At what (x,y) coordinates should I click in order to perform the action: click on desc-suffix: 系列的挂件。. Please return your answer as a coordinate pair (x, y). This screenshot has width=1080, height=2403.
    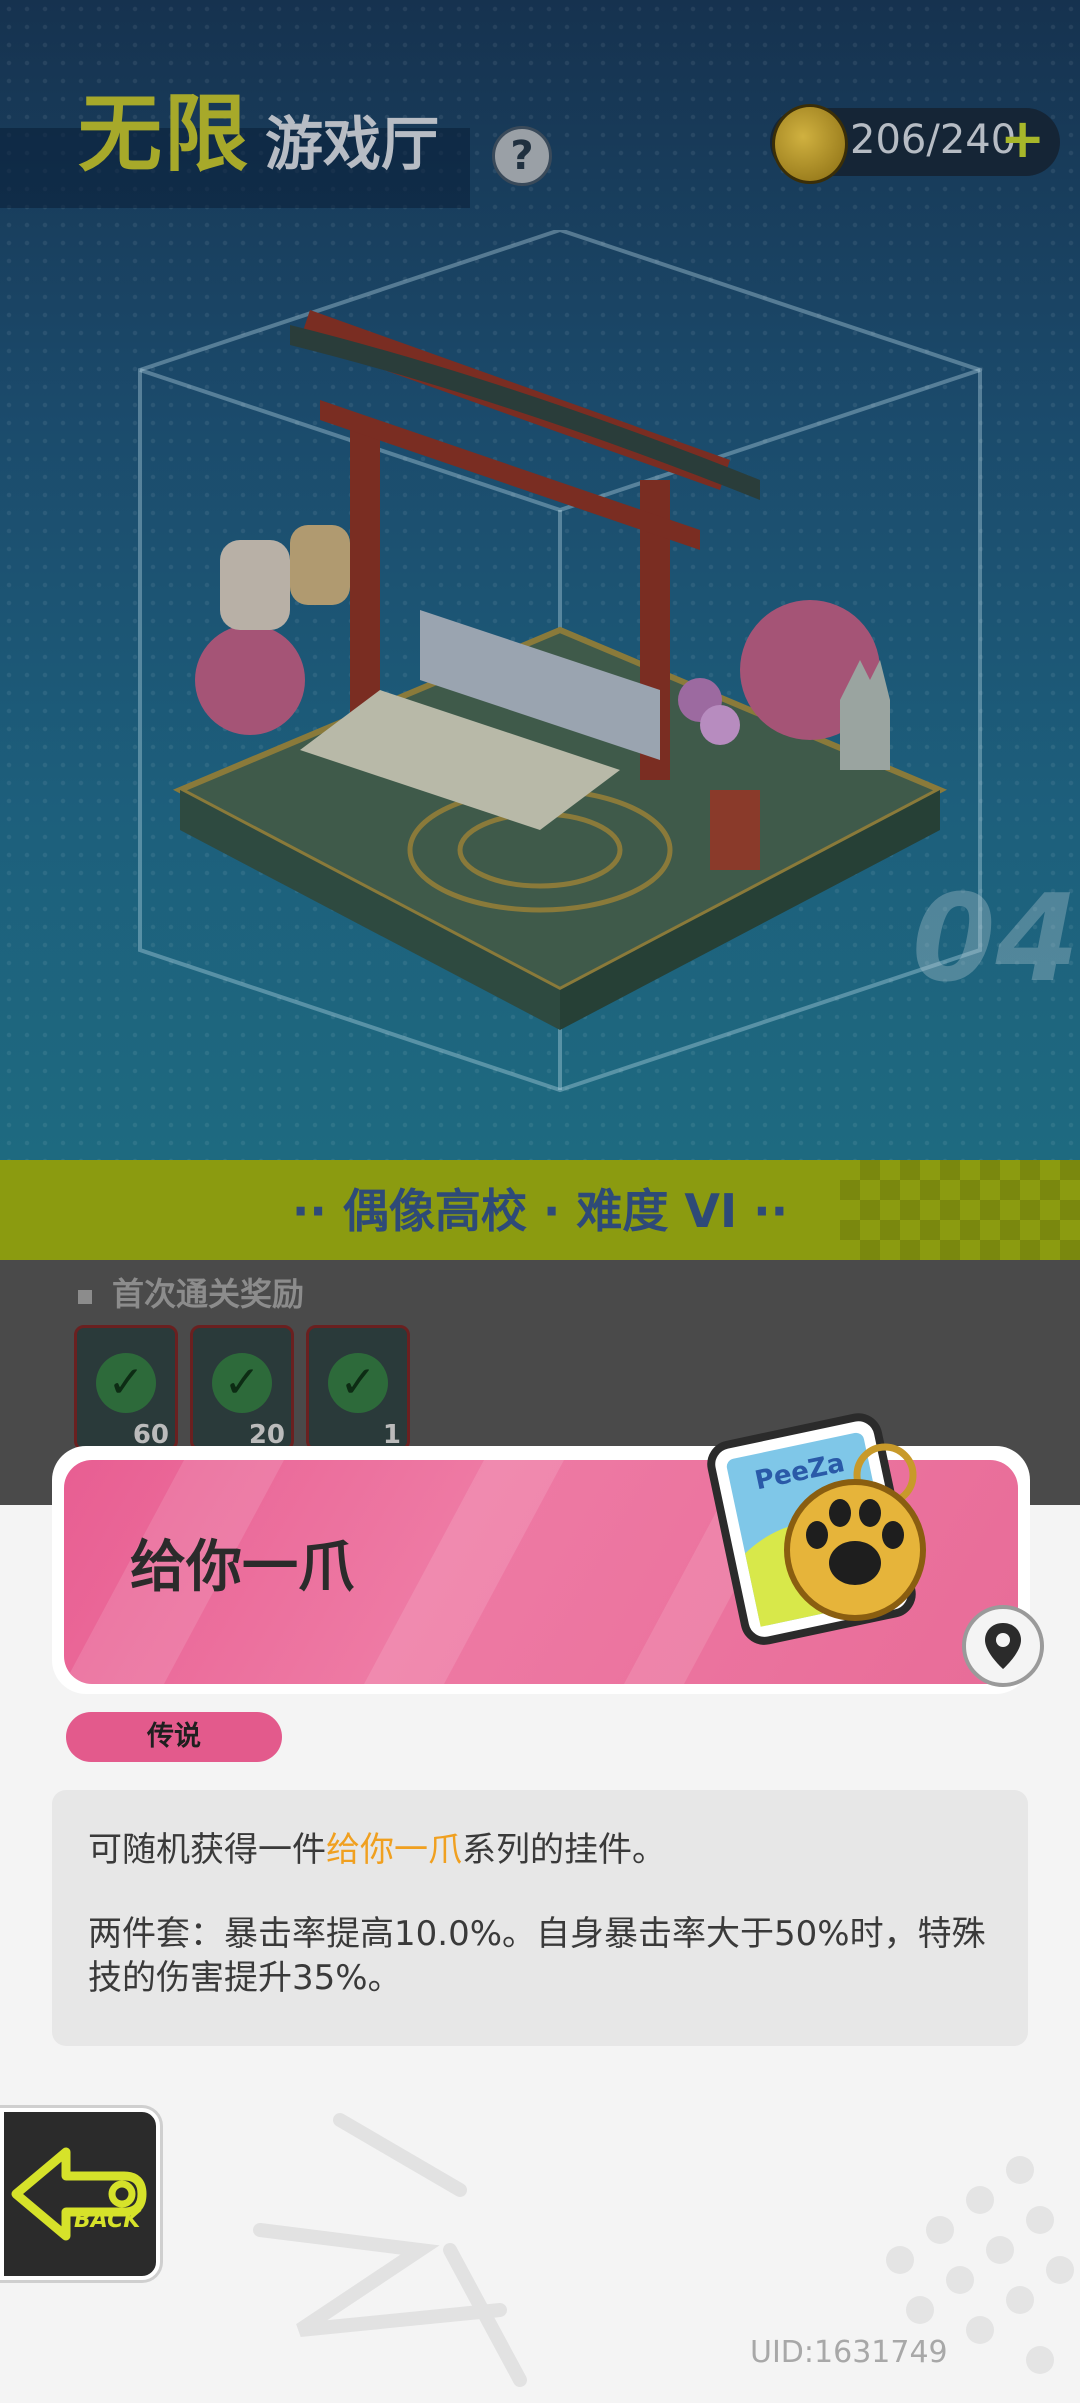
    Looking at the image, I should click on (564, 1850).